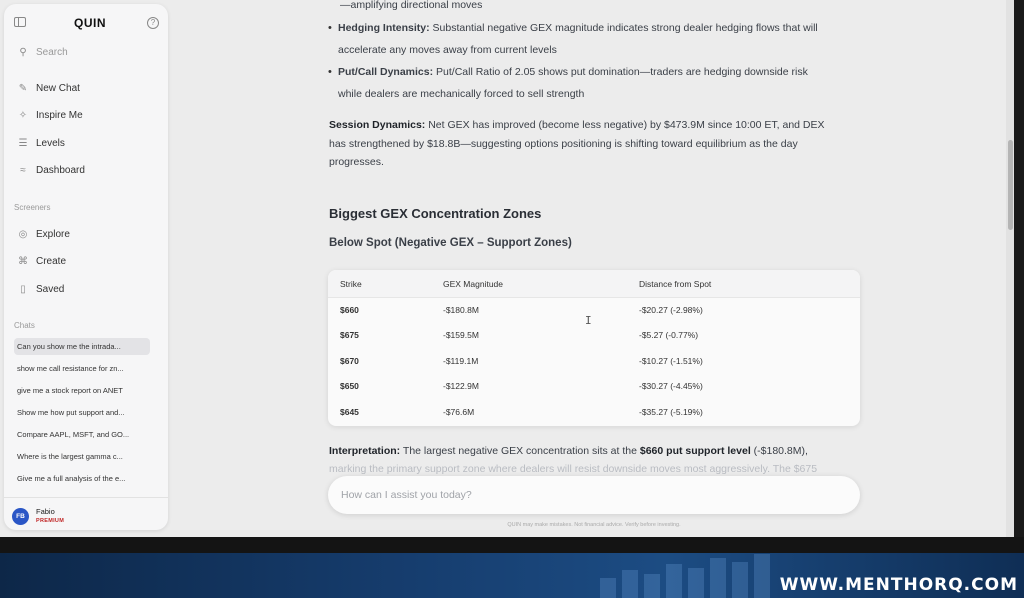 The image size is (1024, 598). What do you see at coordinates (675, 284) in the screenshot?
I see `column-header: Distance from Spot` at bounding box center [675, 284].